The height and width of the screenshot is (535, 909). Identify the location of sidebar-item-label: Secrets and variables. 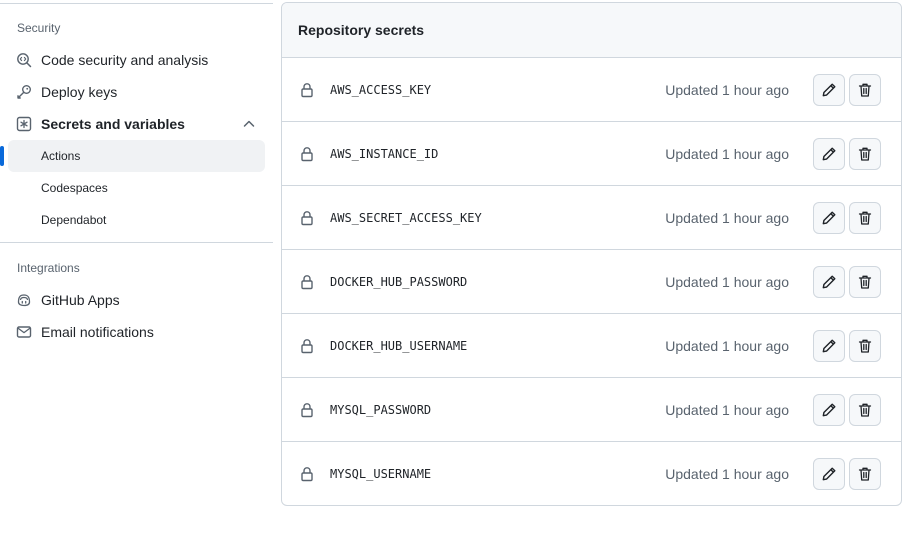
(113, 124).